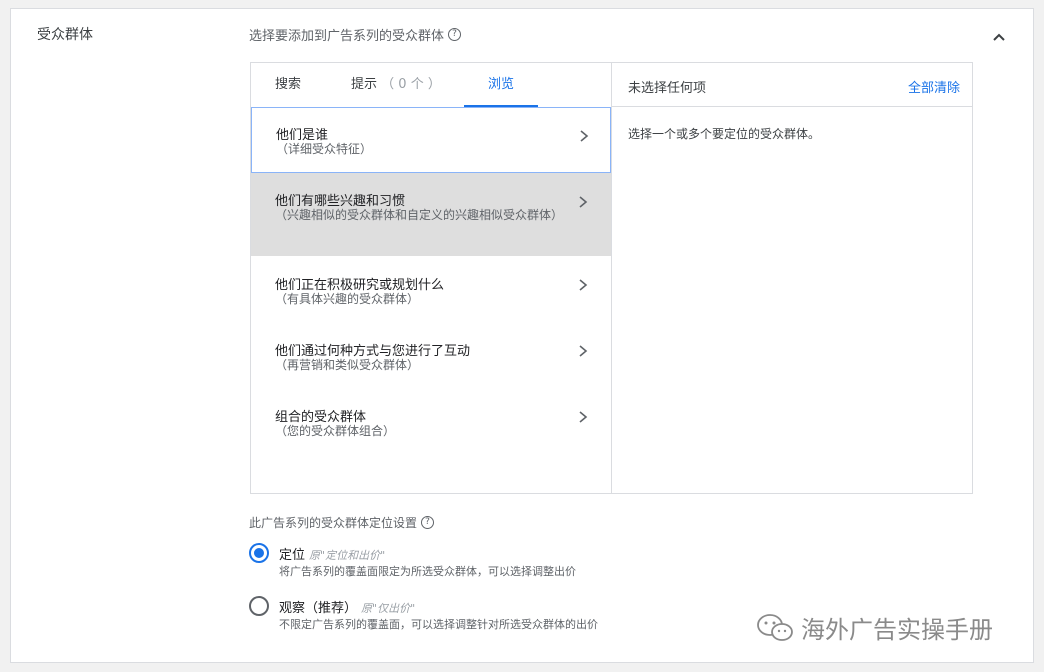  I want to click on tab-hint-label: 提示, so click(364, 84).